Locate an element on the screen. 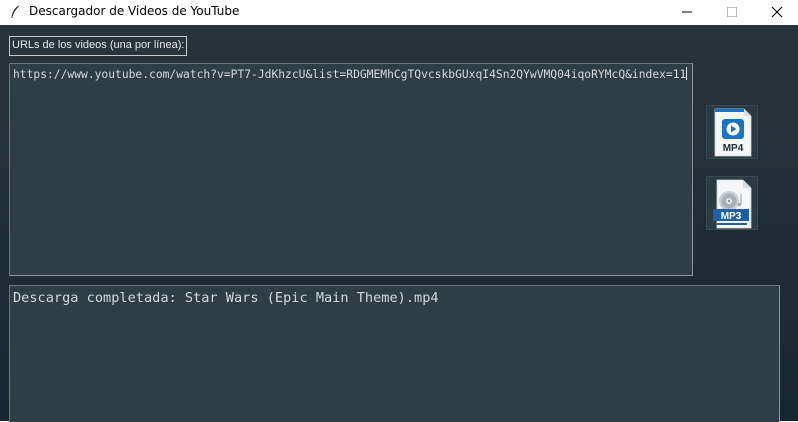 This screenshot has height=422, width=798. window-title: Descargador de Videos de YouTube is located at coordinates (134, 11).